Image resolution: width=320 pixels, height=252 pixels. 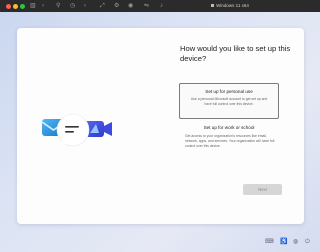 What do you see at coordinates (33, 6) in the screenshot?
I see `sidebar-icon: ▥` at bounding box center [33, 6].